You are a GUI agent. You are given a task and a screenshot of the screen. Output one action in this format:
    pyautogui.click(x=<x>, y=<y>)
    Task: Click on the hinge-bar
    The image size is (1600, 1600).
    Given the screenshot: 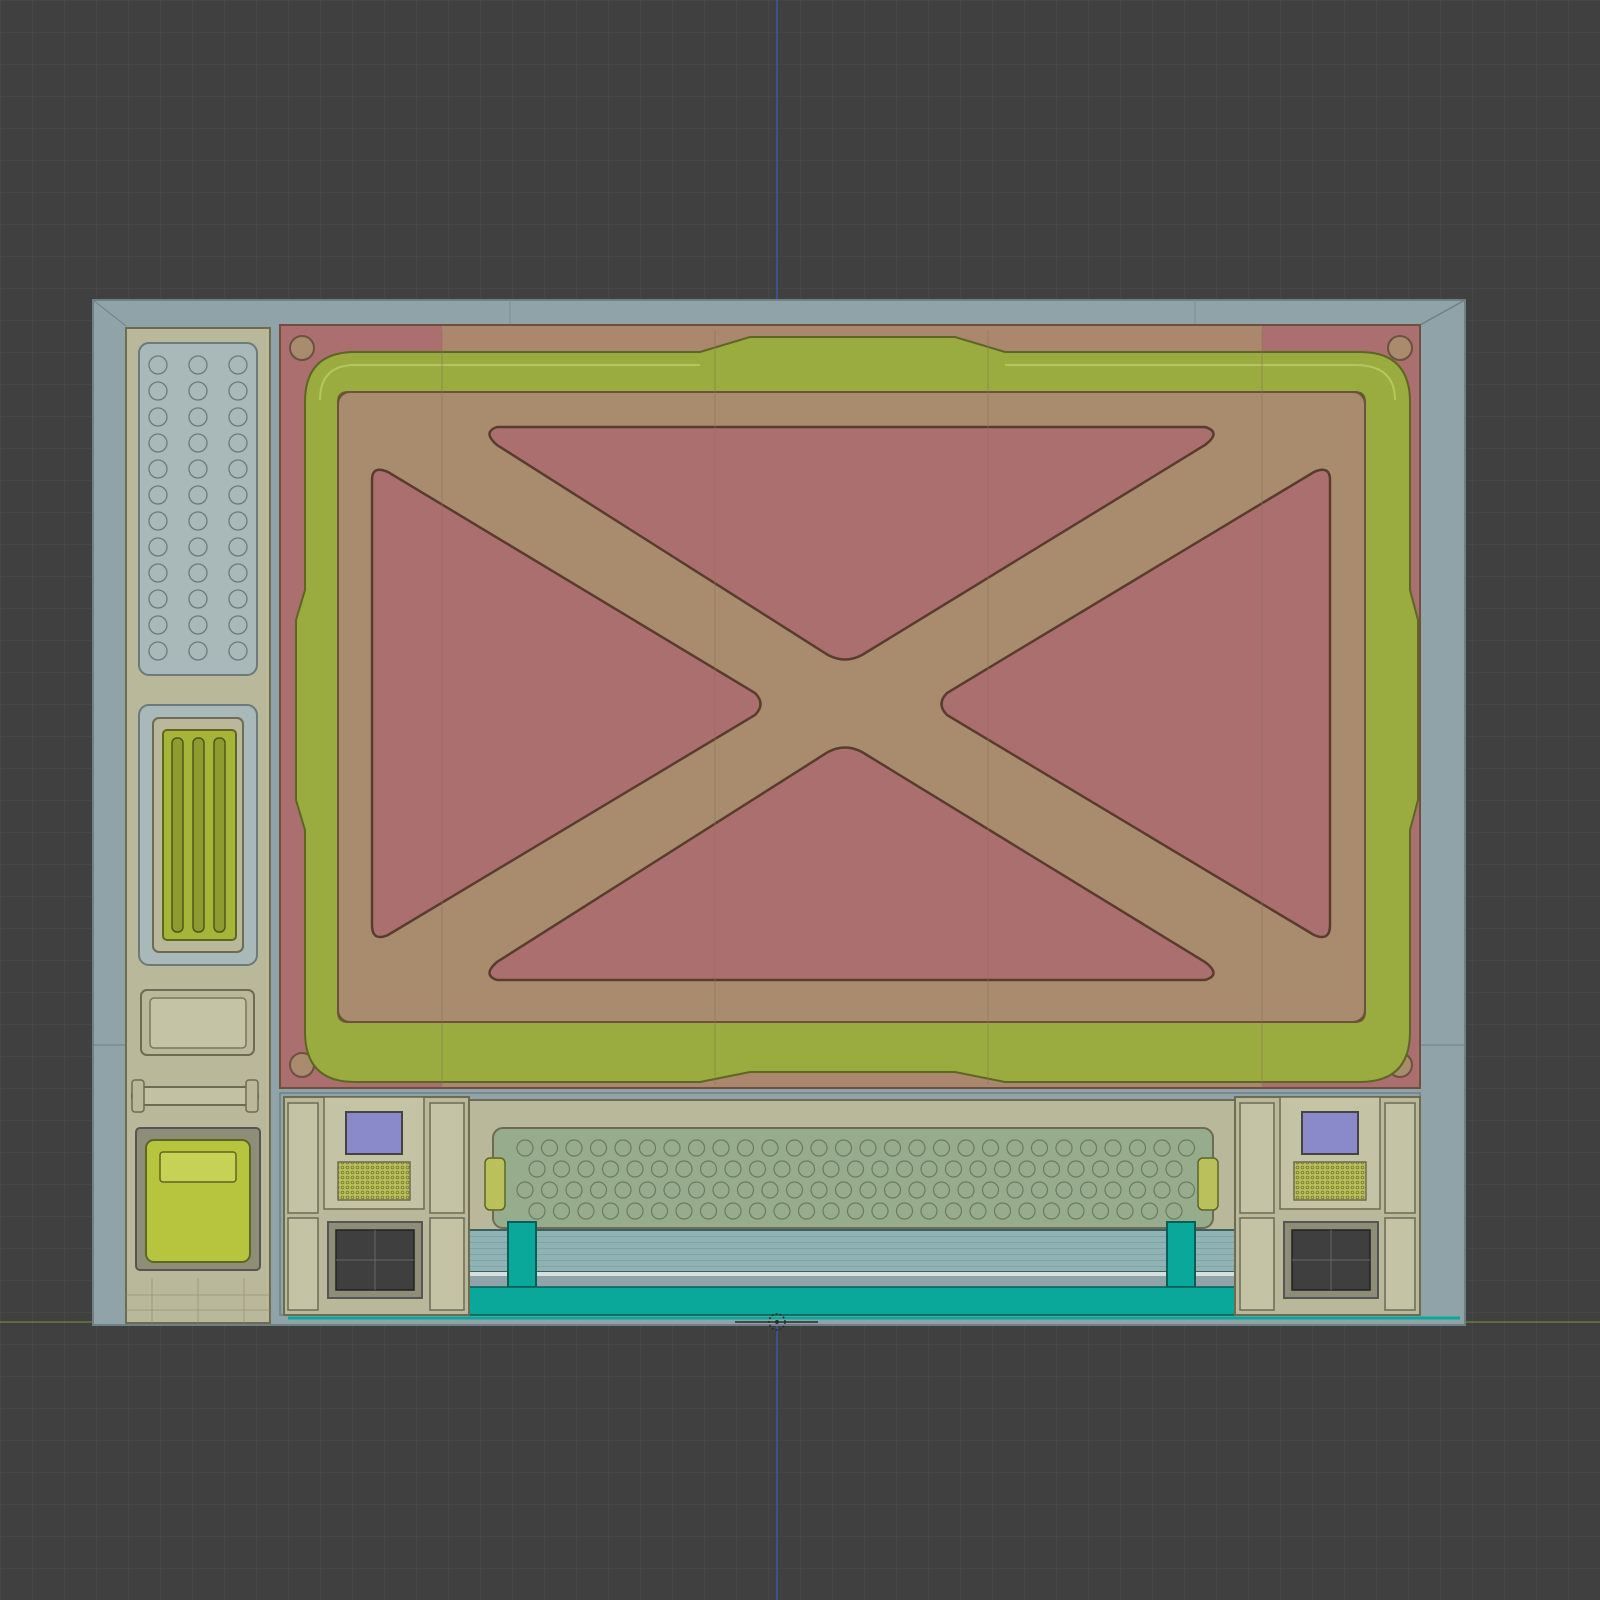 What is the action you would take?
    pyautogui.click(x=195, y=1096)
    